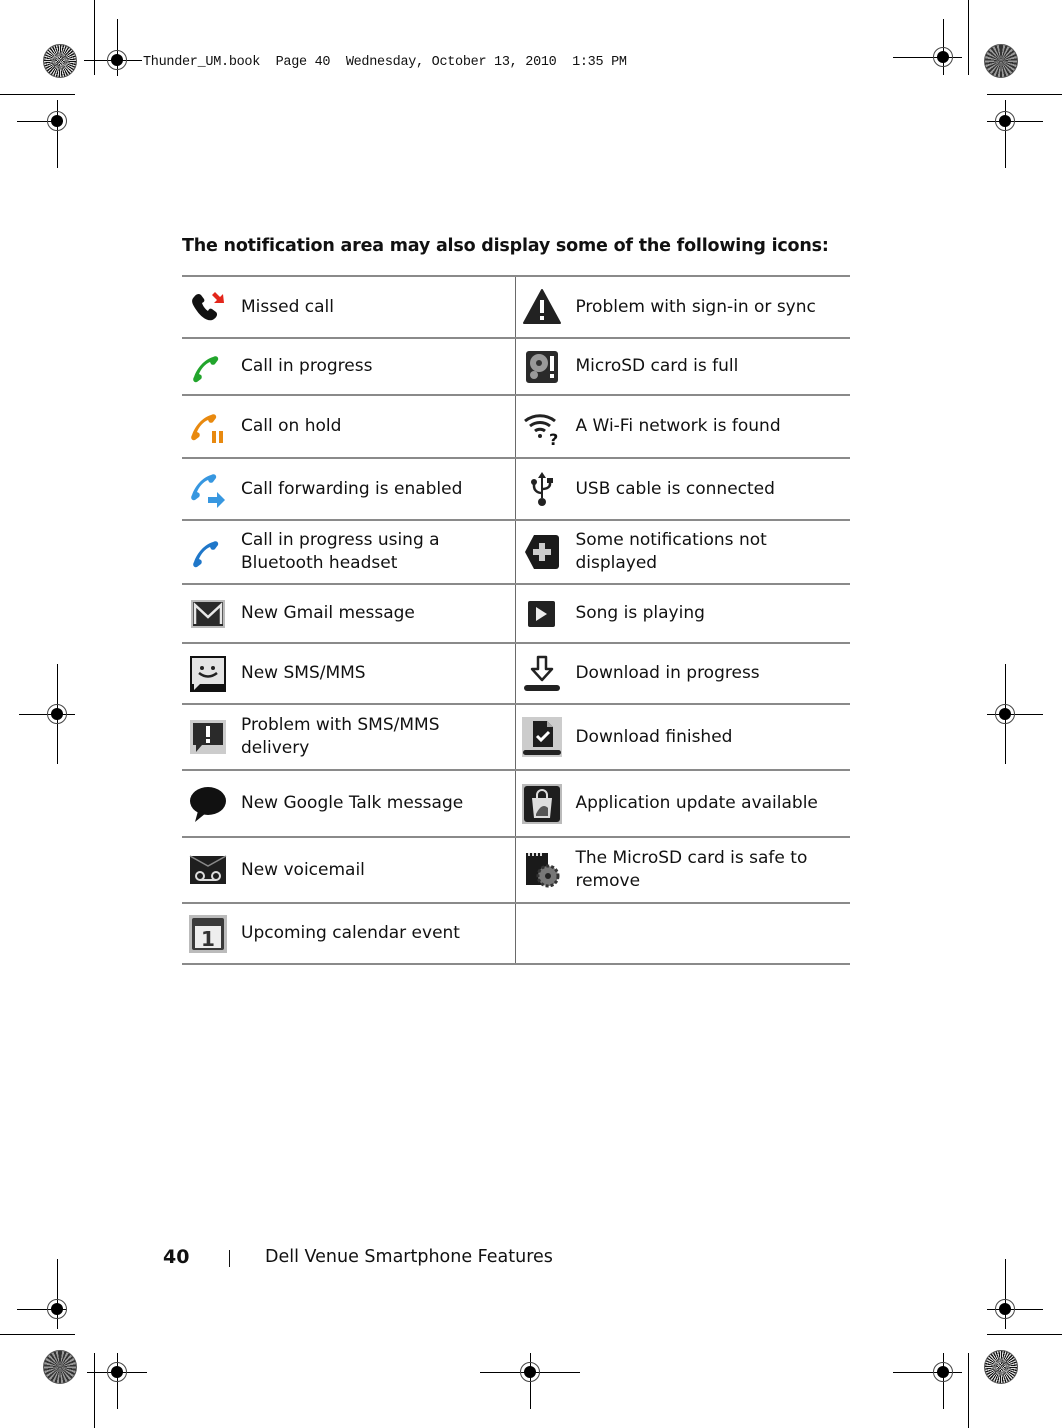  Describe the element at coordinates (208, 427) in the screenshot. I see `call-on-hold-icon` at that location.